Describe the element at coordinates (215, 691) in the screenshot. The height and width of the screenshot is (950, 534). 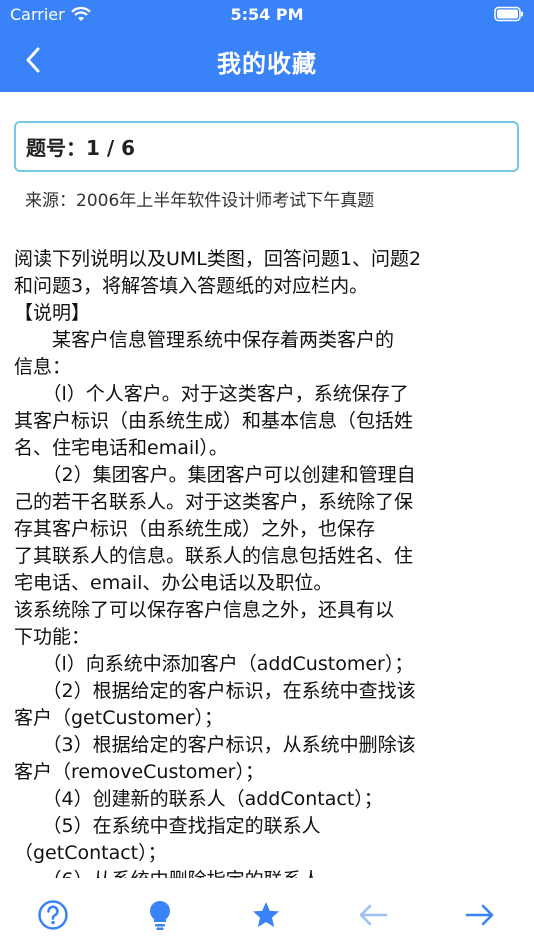
I see `content-line: （2）根据给定的客户标识，在系统中查找该` at that location.